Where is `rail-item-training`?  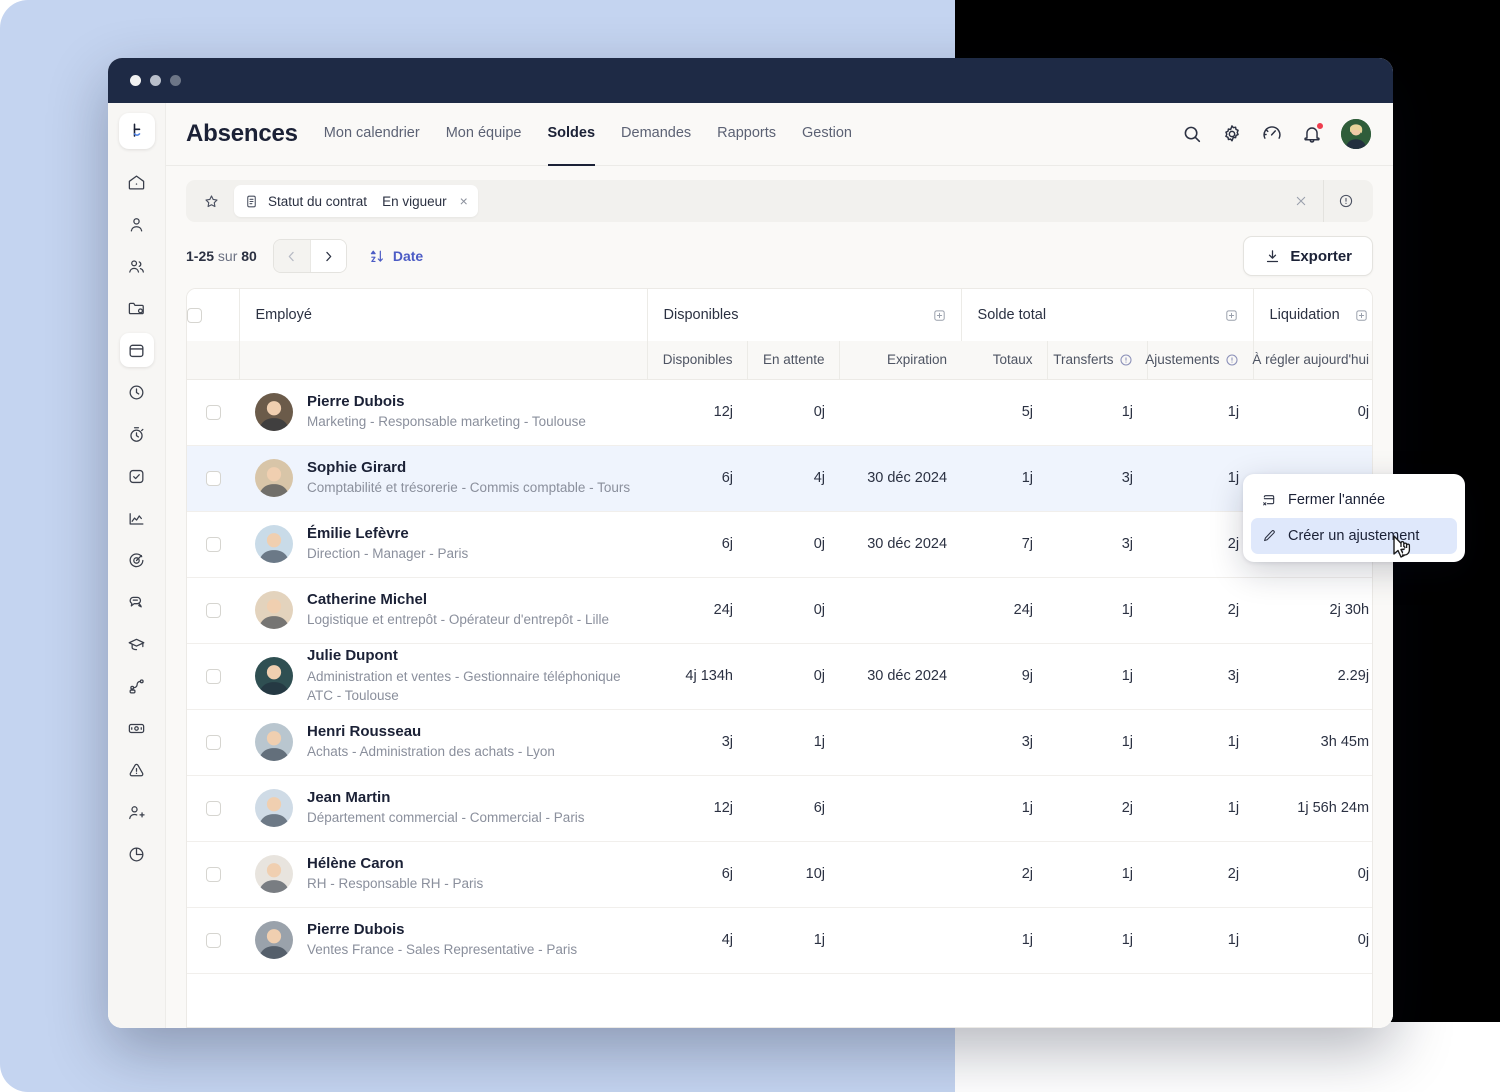 rail-item-training is located at coordinates (137, 644).